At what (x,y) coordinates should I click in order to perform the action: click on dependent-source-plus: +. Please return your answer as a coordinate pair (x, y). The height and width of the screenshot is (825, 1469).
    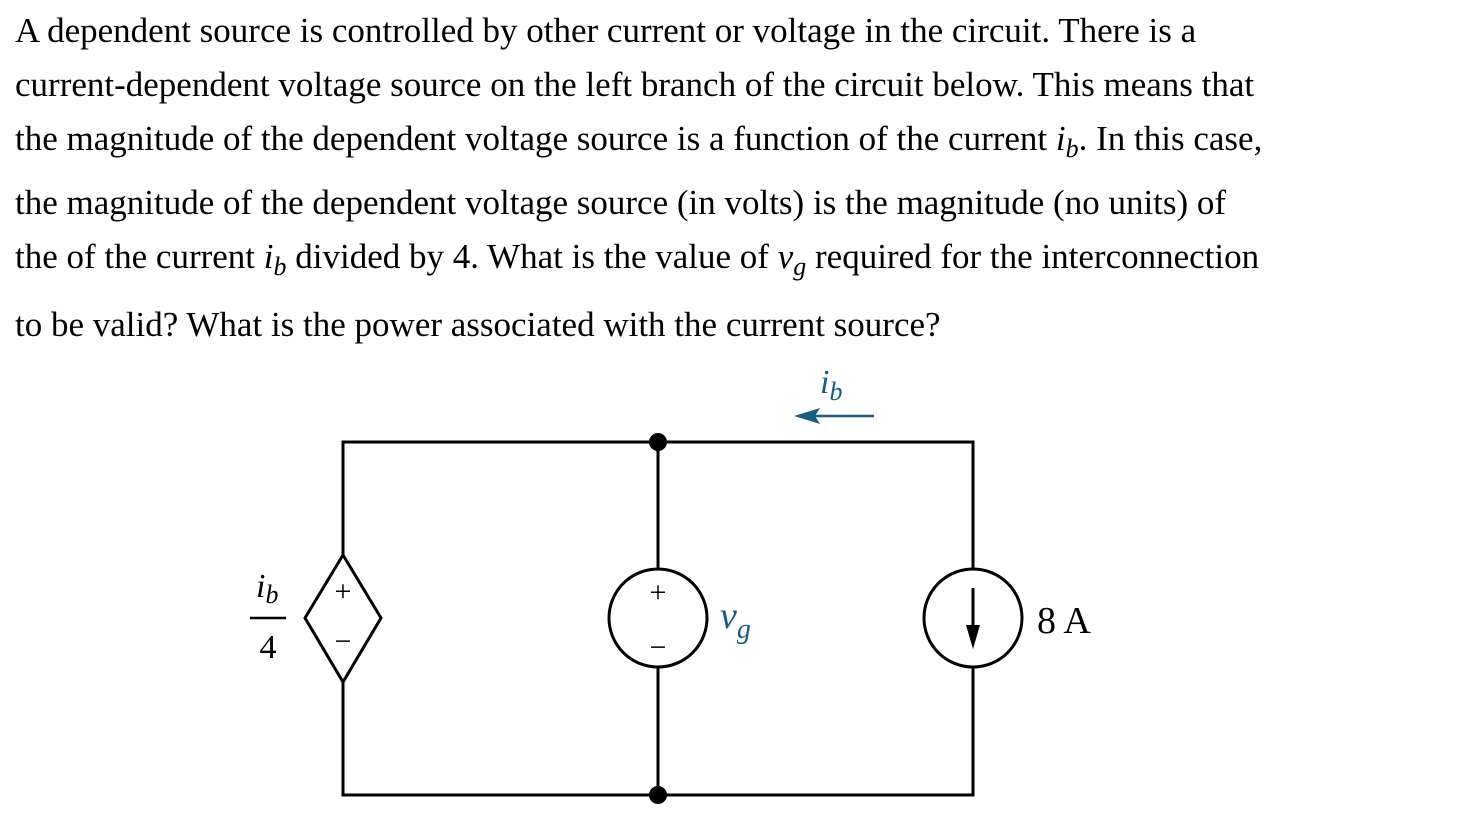
    Looking at the image, I should click on (343, 591).